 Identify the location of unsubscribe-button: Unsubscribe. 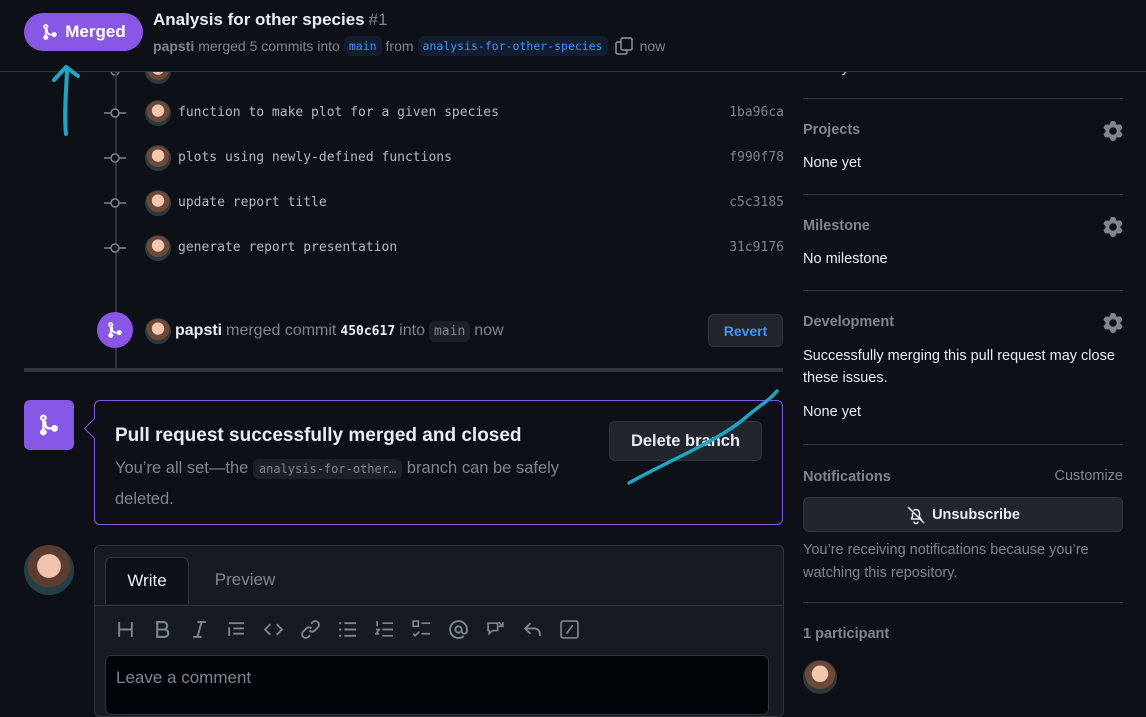
(963, 514).